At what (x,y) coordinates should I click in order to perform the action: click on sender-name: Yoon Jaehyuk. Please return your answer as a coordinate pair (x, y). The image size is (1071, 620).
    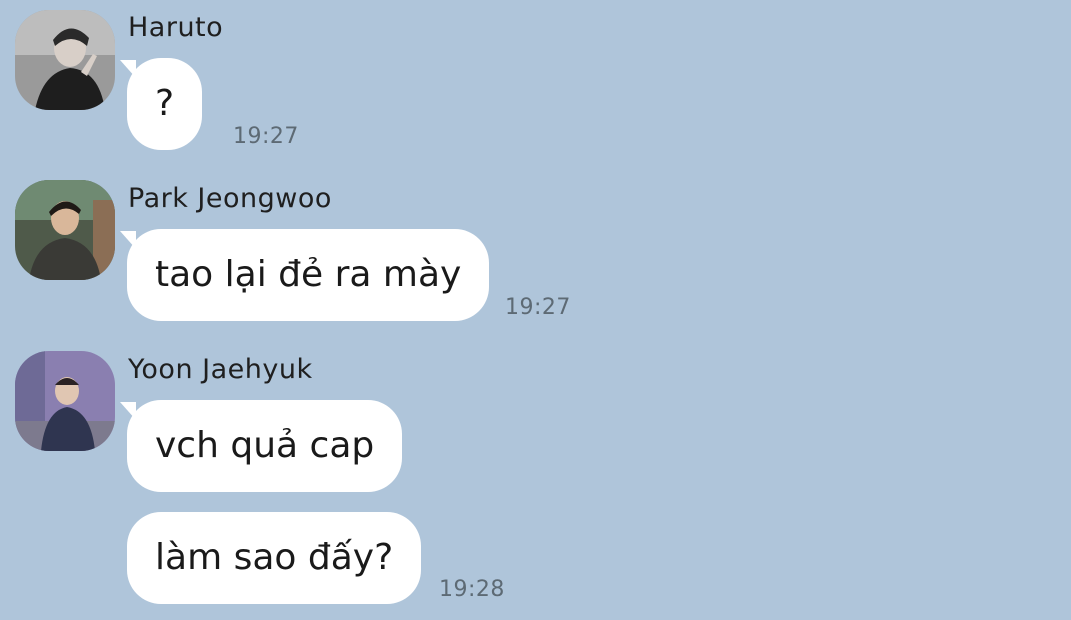
    Looking at the image, I should click on (220, 369).